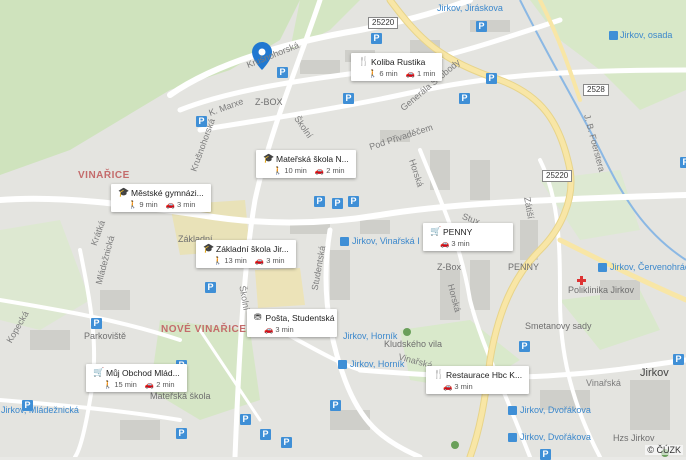  I want to click on poi-name: PENNY, so click(458, 231).